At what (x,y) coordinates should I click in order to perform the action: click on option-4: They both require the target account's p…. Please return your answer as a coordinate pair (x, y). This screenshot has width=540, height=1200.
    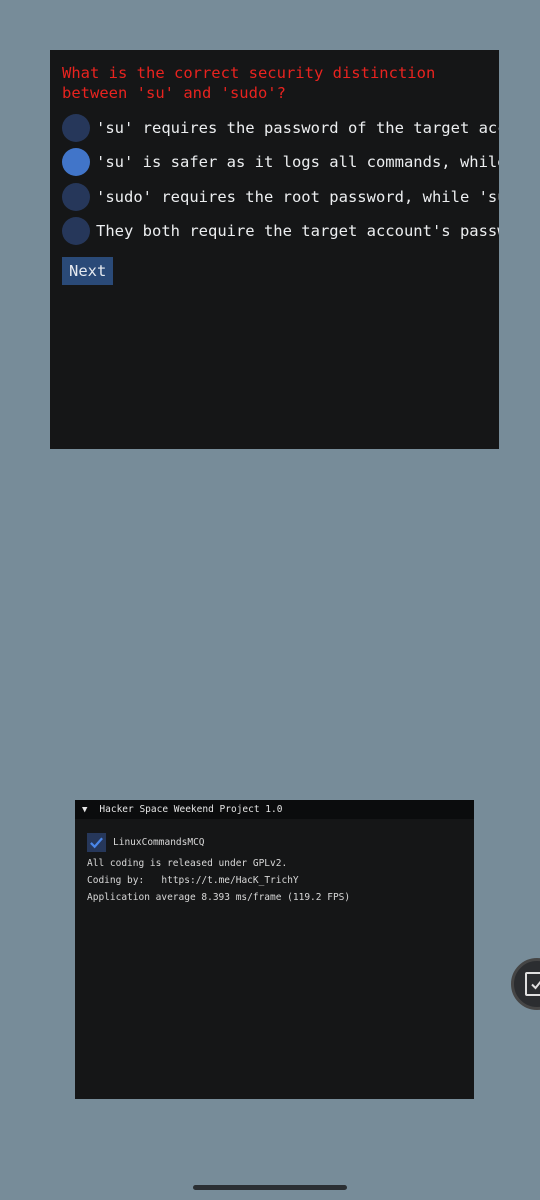
    Looking at the image, I should click on (280, 231).